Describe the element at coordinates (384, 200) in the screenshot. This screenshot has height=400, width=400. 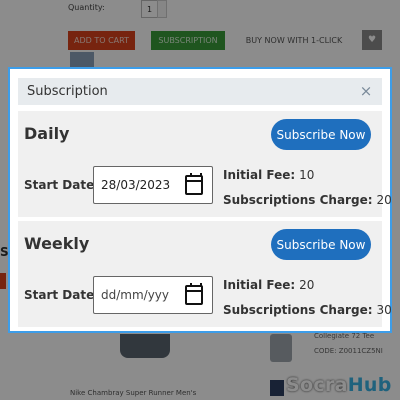
I see `subscription-charge-value: 20` at that location.